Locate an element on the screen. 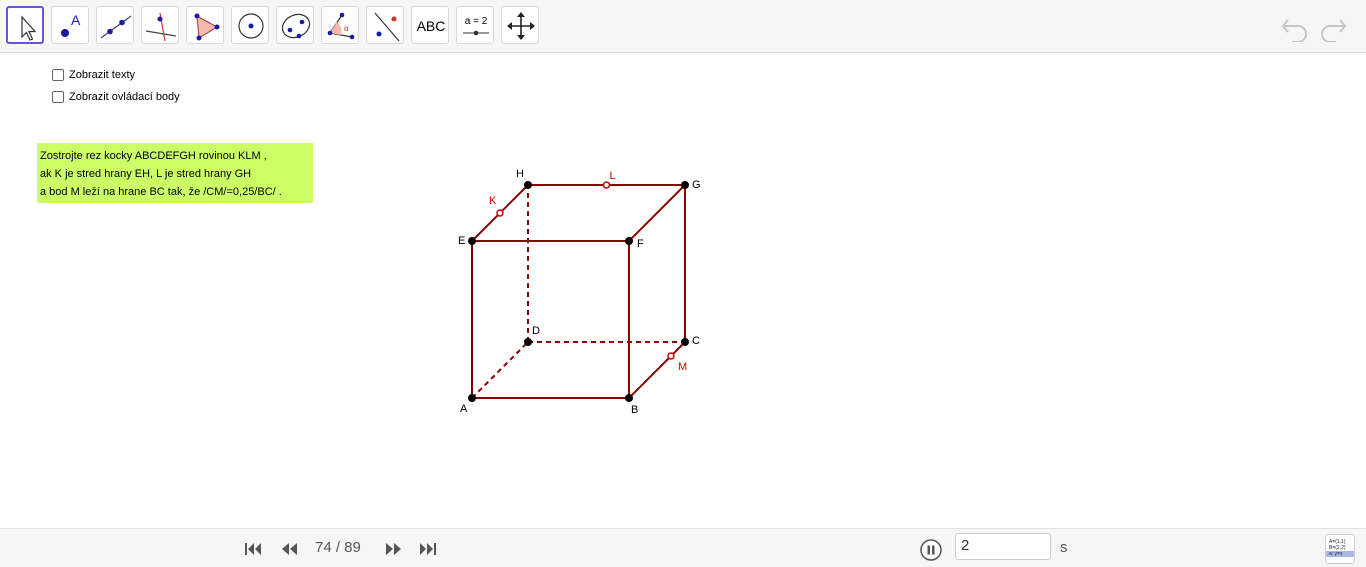  vertex-point-F is located at coordinates (629, 241).